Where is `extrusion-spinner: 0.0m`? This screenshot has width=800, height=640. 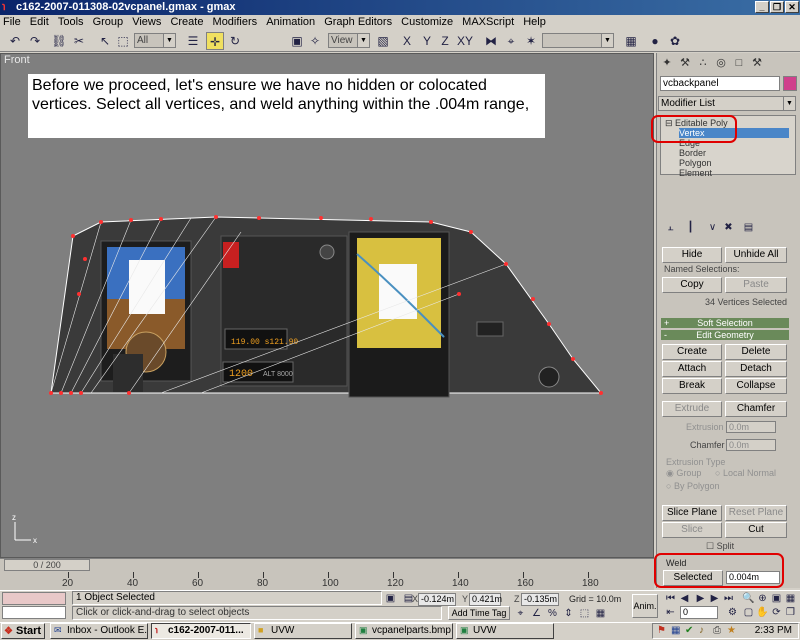 extrusion-spinner: 0.0m is located at coordinates (751, 427).